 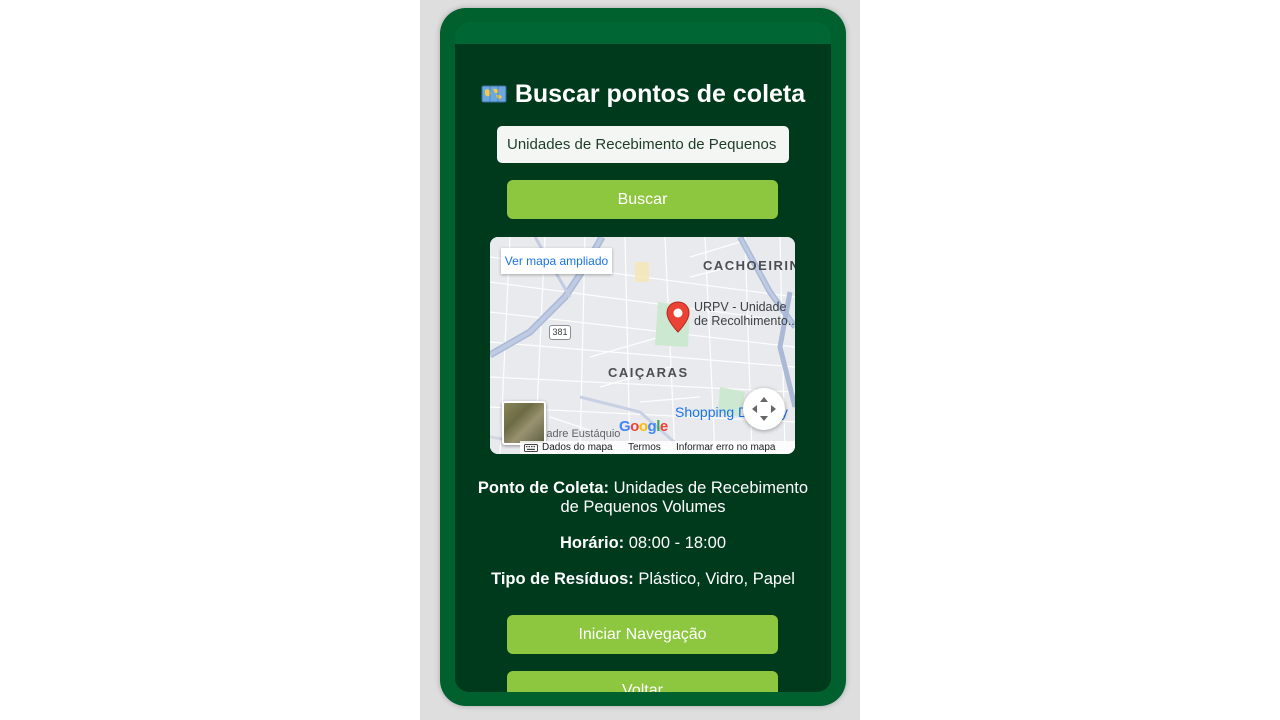 What do you see at coordinates (643, 33) in the screenshot?
I see `top-bar` at bounding box center [643, 33].